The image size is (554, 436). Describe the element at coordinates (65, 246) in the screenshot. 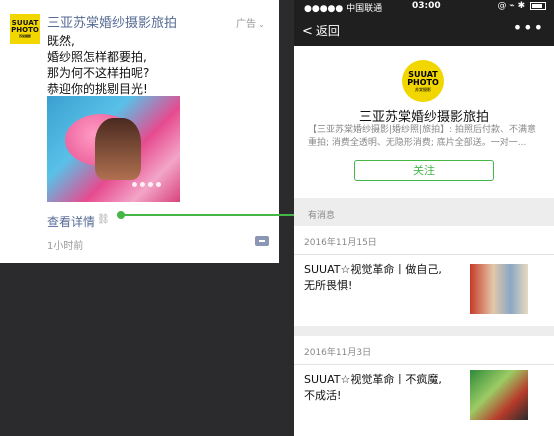

I see `post-time: 1小时前` at that location.